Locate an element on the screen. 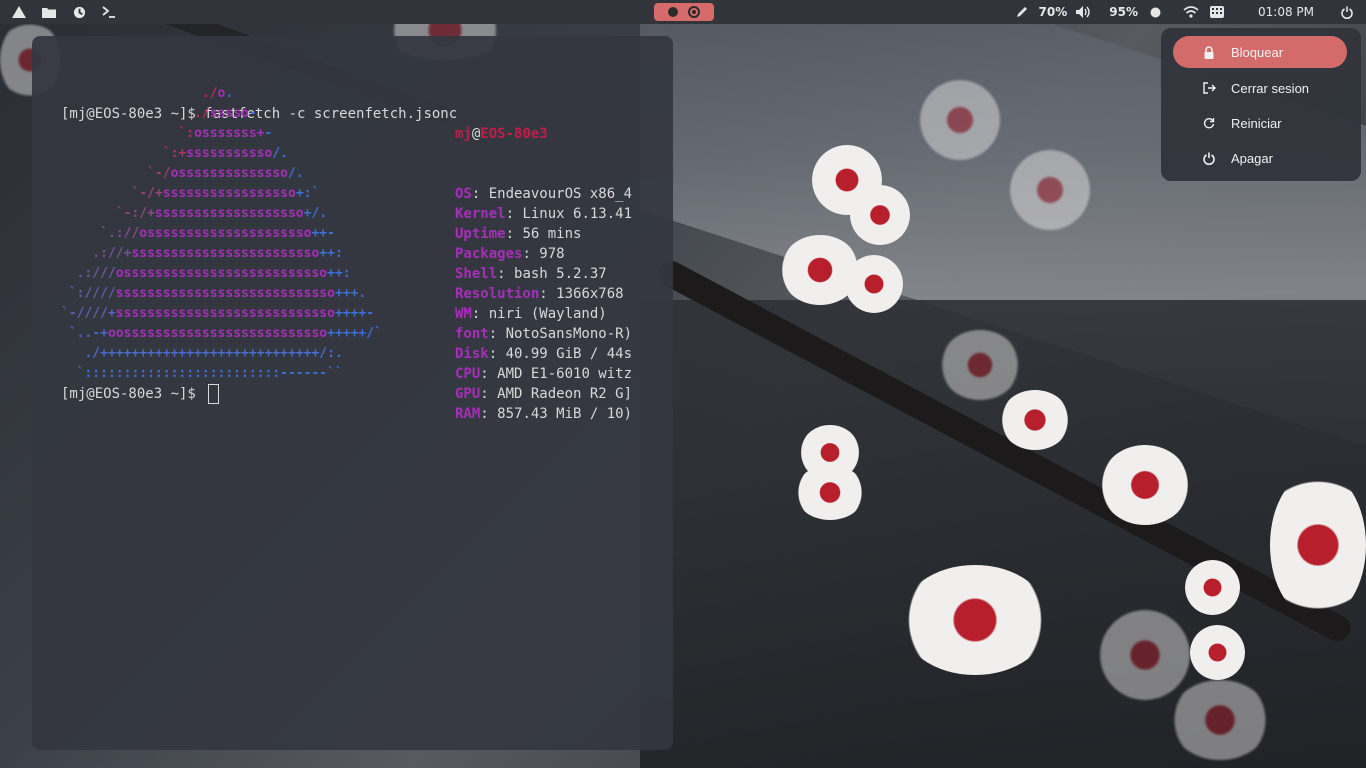  logo-line: .://+ssssssssssssssssssssssso++: is located at coordinates (221, 254).